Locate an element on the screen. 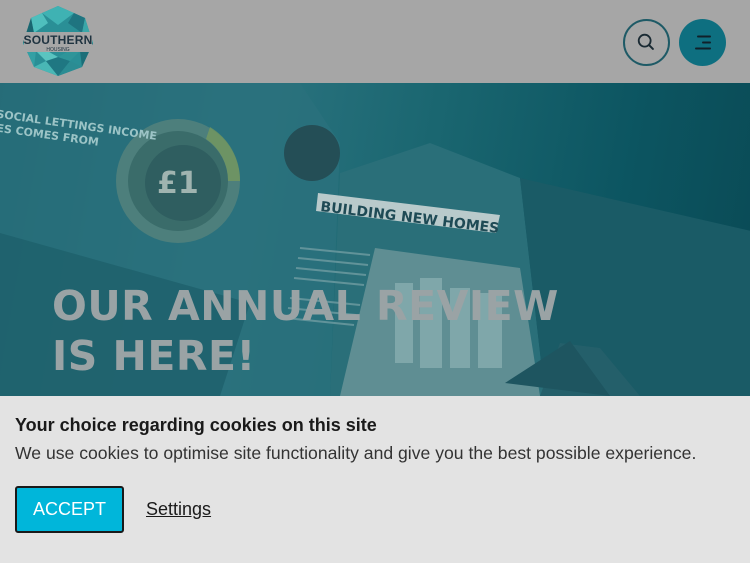 The image size is (750, 563). menu-icon is located at coordinates (703, 42).